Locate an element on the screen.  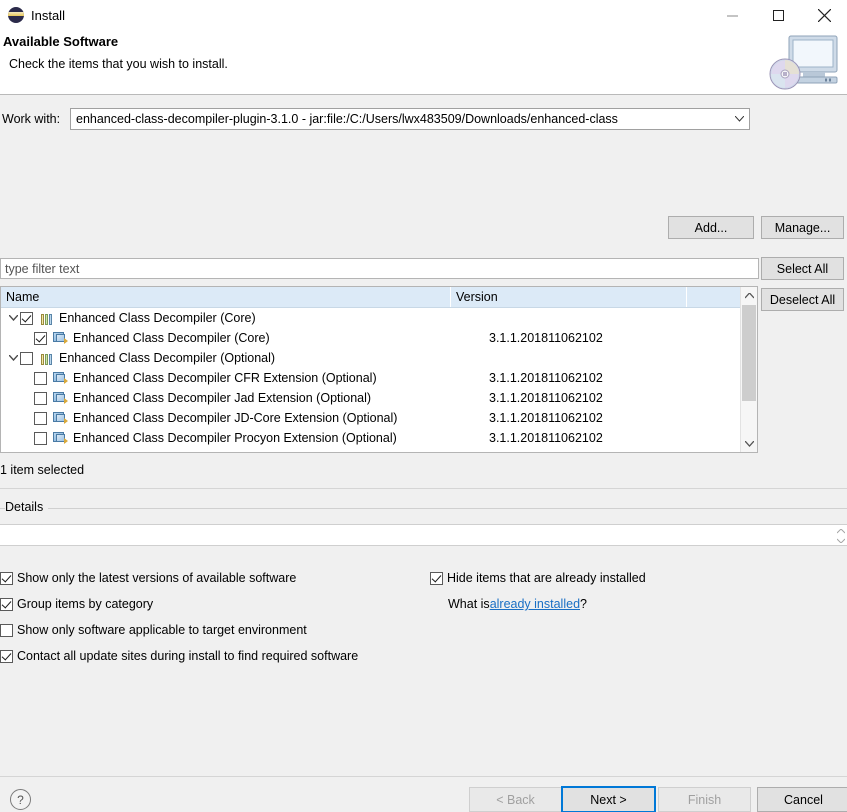
close-icon is located at coordinates (824, 15).